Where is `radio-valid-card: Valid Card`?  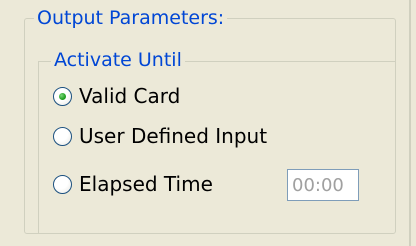 radio-valid-card: Valid Card is located at coordinates (116, 96).